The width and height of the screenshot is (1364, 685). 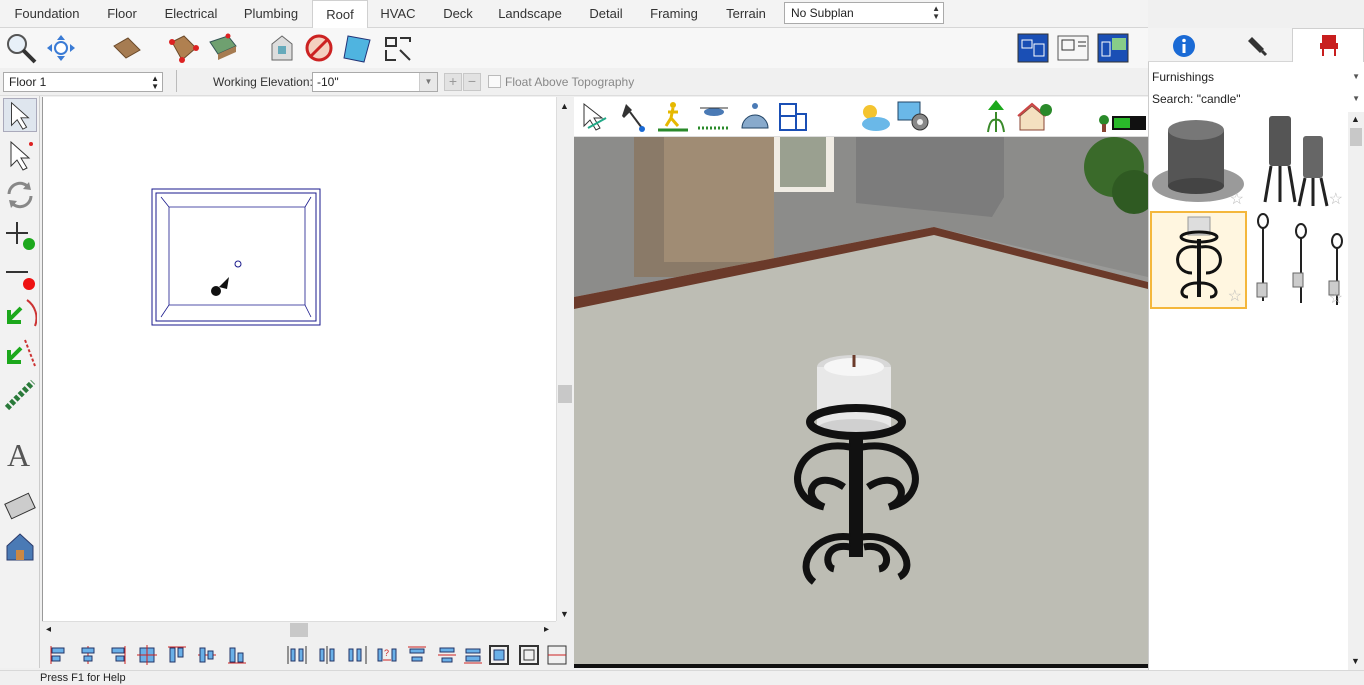 I want to click on plant-up-icon, so click(x=996, y=116).